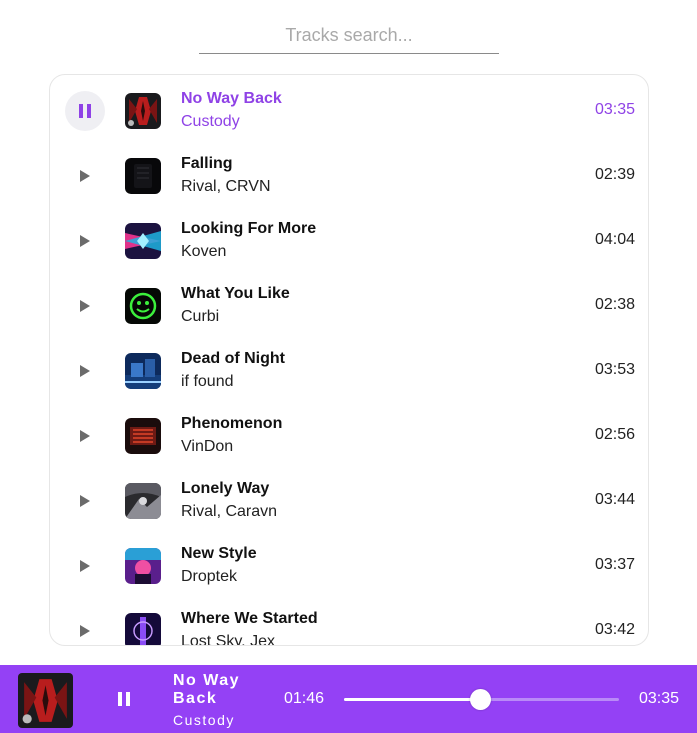 The image size is (697, 733). What do you see at coordinates (349, 367) in the screenshot?
I see `track-row: Dead of Night if found 03:53` at bounding box center [349, 367].